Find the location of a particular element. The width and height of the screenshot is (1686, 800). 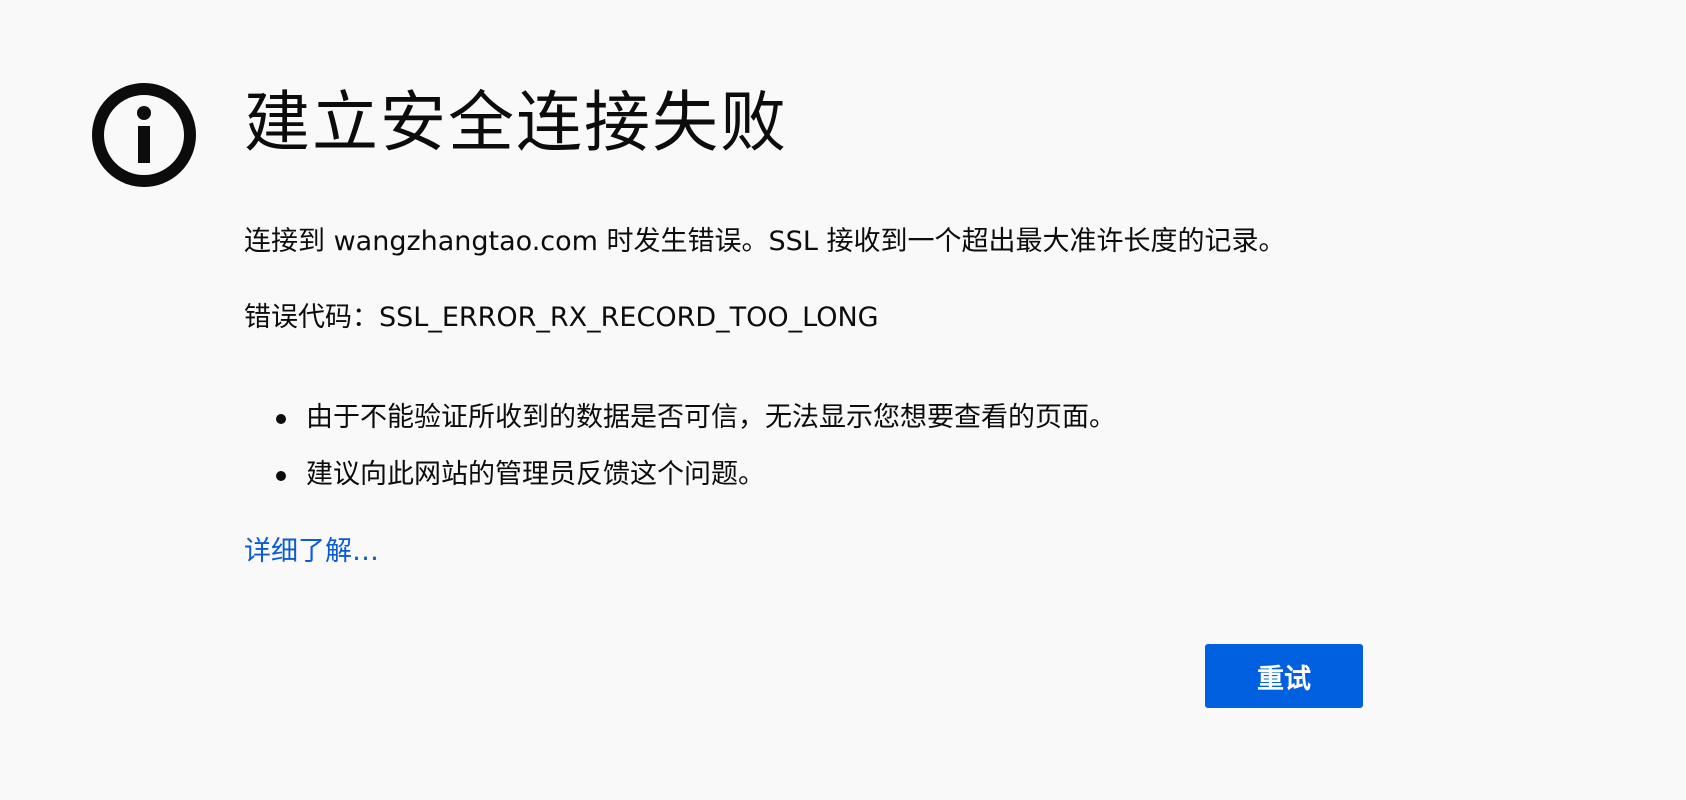

list-item: 由于不能验证所收到的数据是否可信，无法显示您想要查看的页面。 is located at coordinates (680, 426).